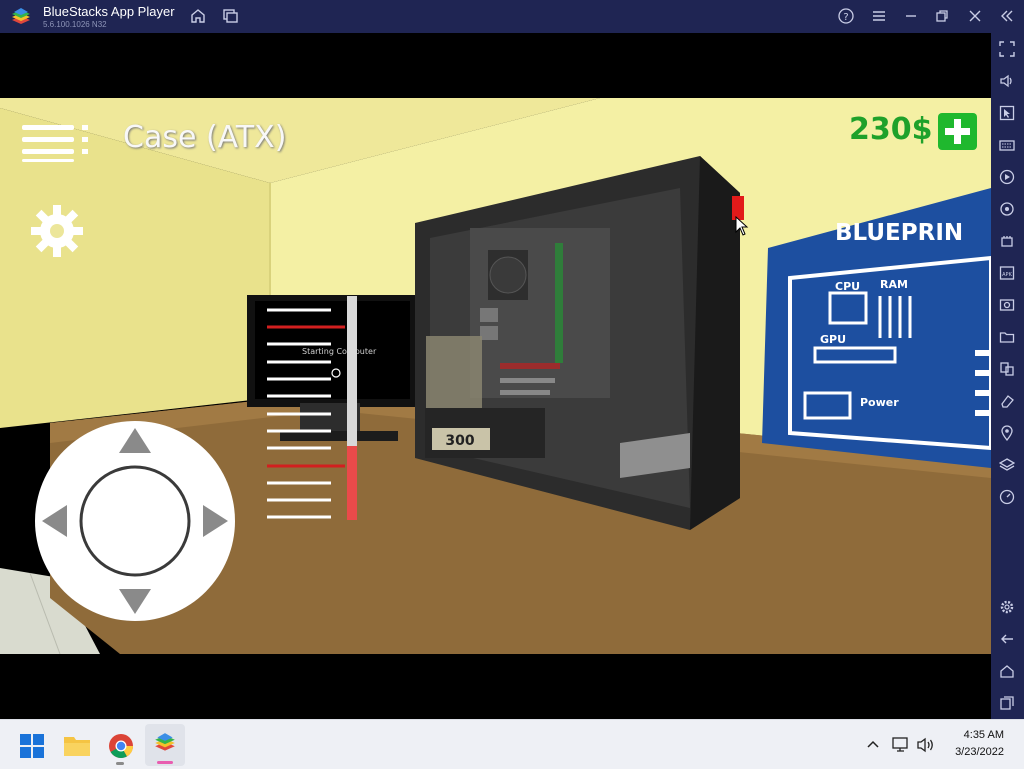  What do you see at coordinates (336, 373) in the screenshot?
I see `crosshair-icon` at bounding box center [336, 373].